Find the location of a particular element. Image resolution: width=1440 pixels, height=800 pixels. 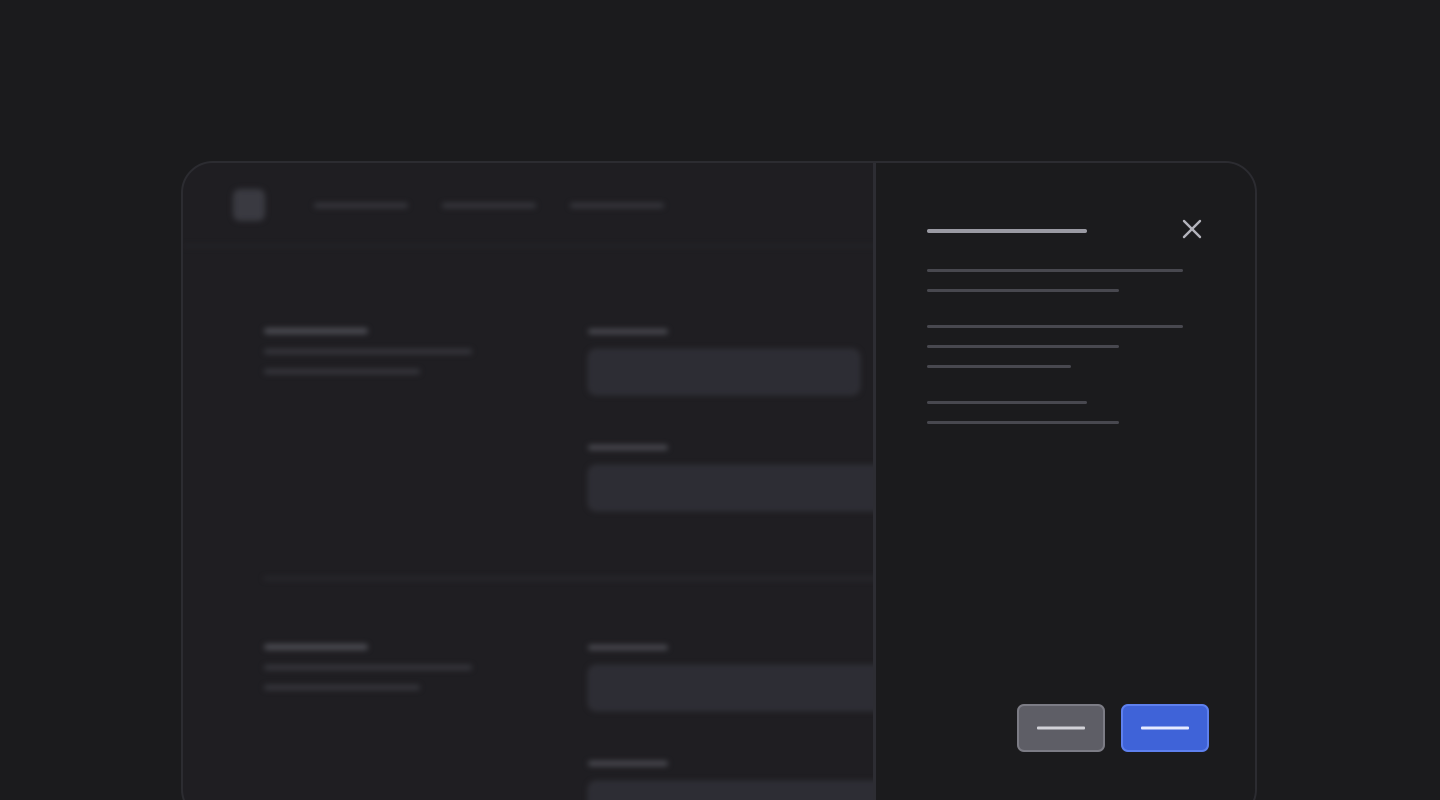

section-2-field-1-input is located at coordinates (748, 688).